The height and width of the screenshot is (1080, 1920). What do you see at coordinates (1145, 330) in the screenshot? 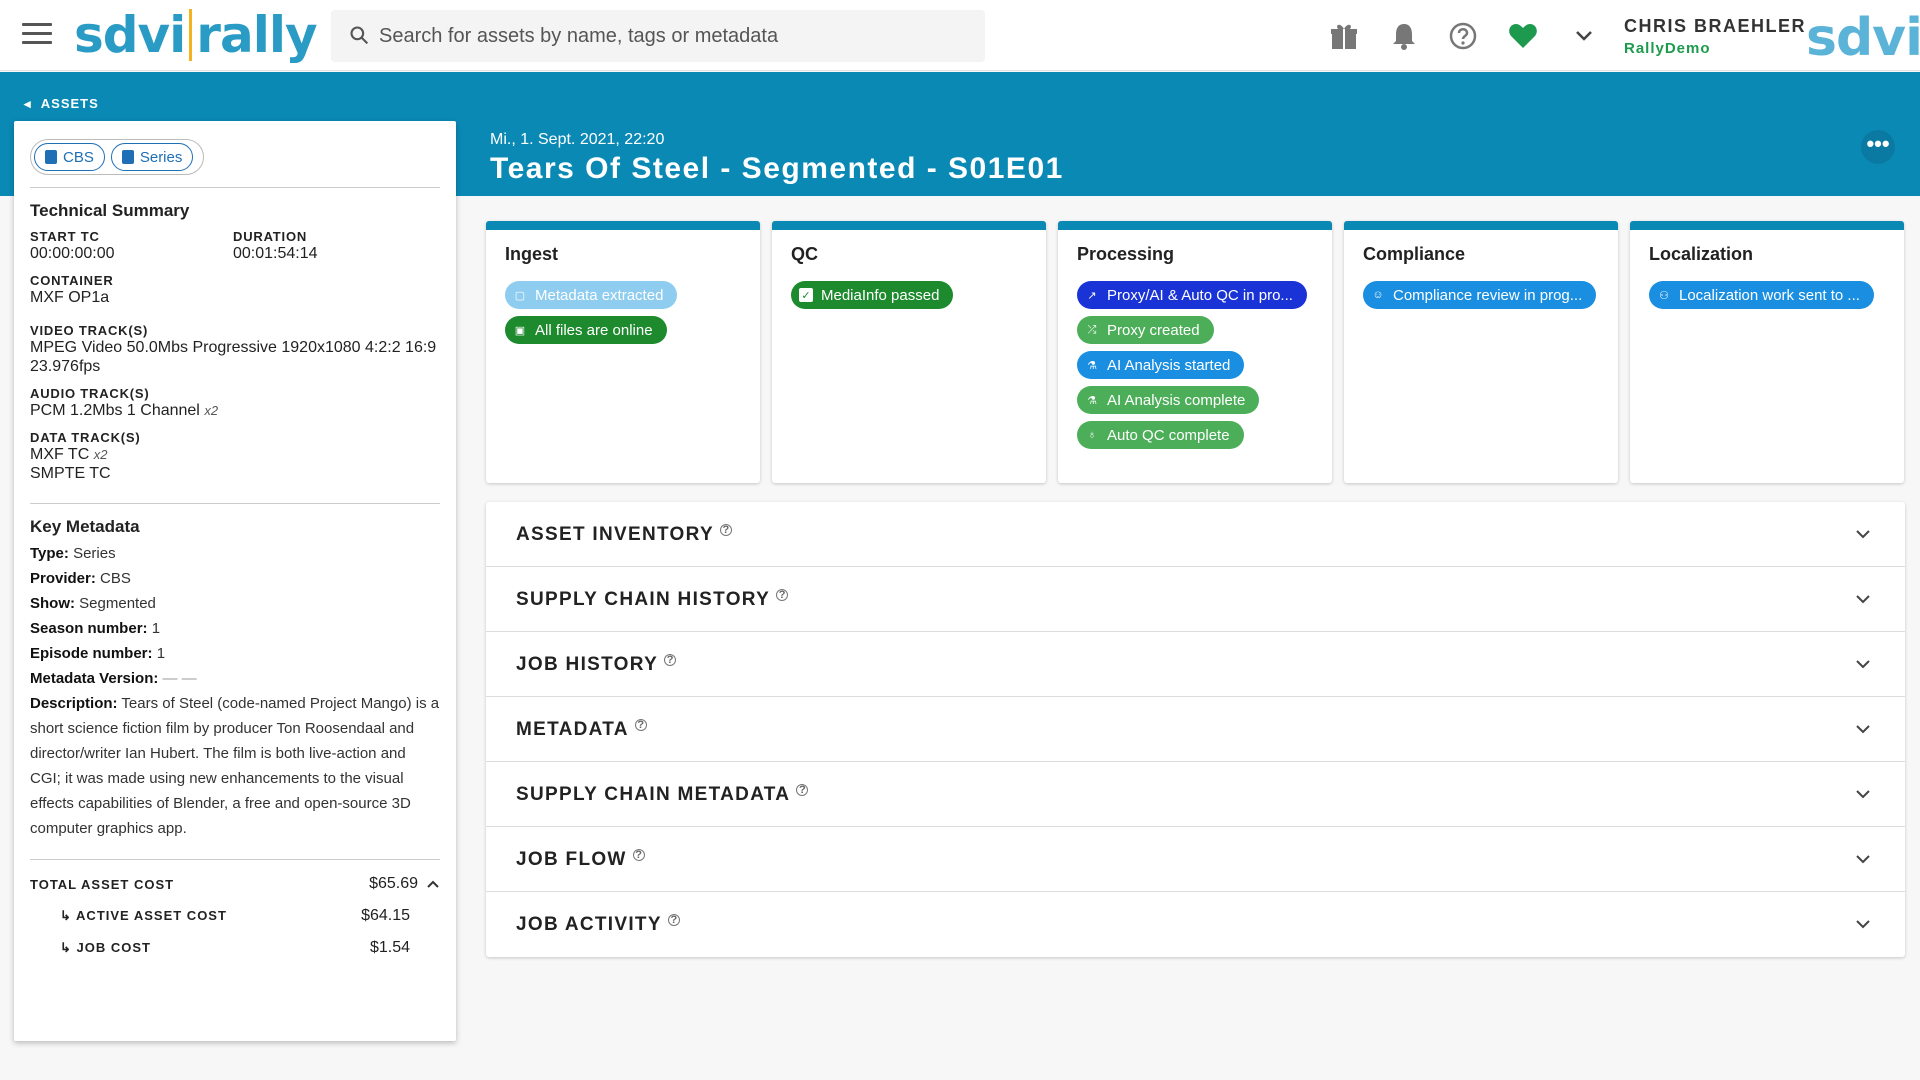
I see `pill-proxy-created: ⤮ Proxy created` at bounding box center [1145, 330].